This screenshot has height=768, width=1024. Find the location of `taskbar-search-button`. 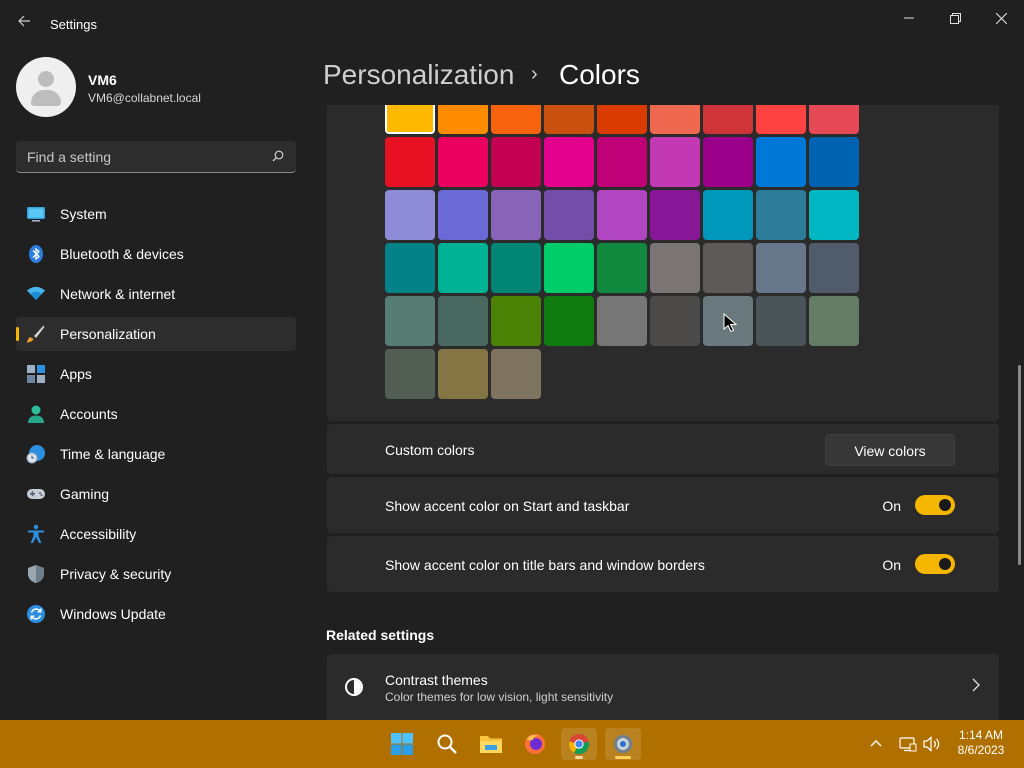

taskbar-search-button is located at coordinates (447, 744).